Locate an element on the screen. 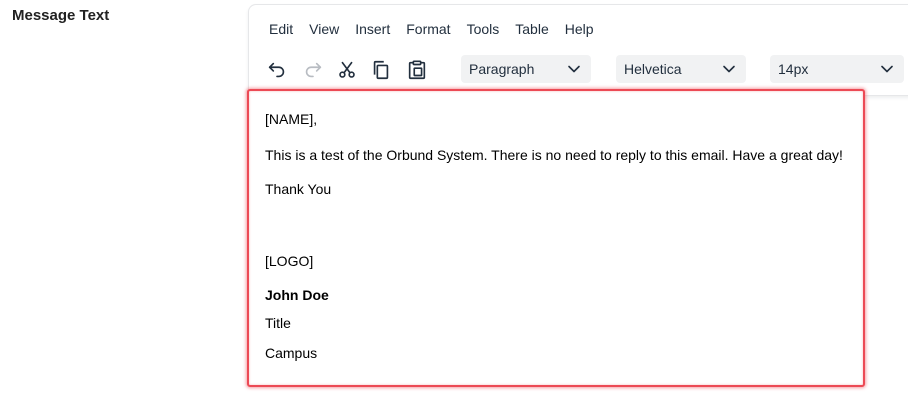 The width and height of the screenshot is (908, 394). menu-edit: Edit is located at coordinates (281, 29).